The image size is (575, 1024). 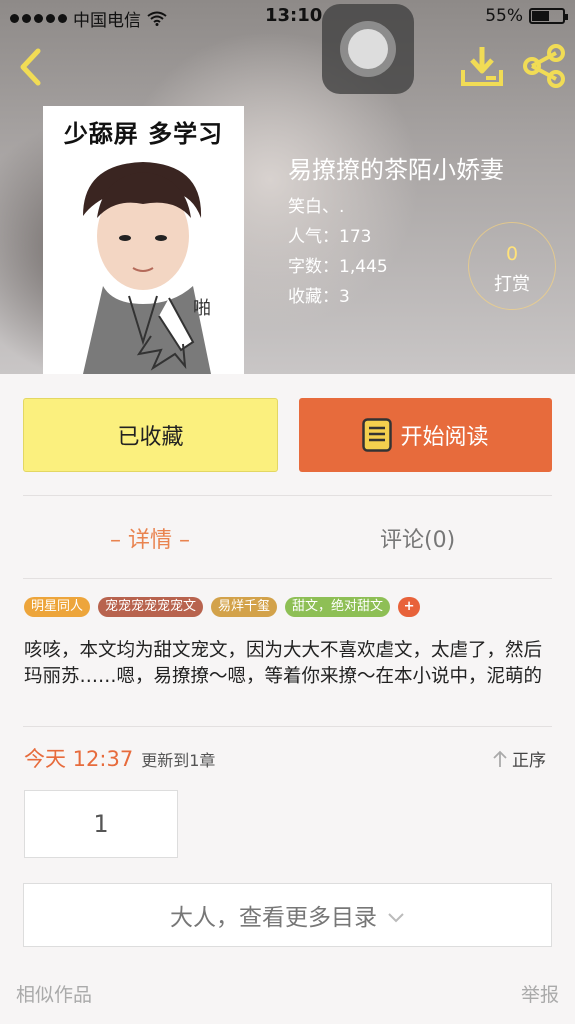 What do you see at coordinates (368, 49) in the screenshot?
I see `assistive-touch-button` at bounding box center [368, 49].